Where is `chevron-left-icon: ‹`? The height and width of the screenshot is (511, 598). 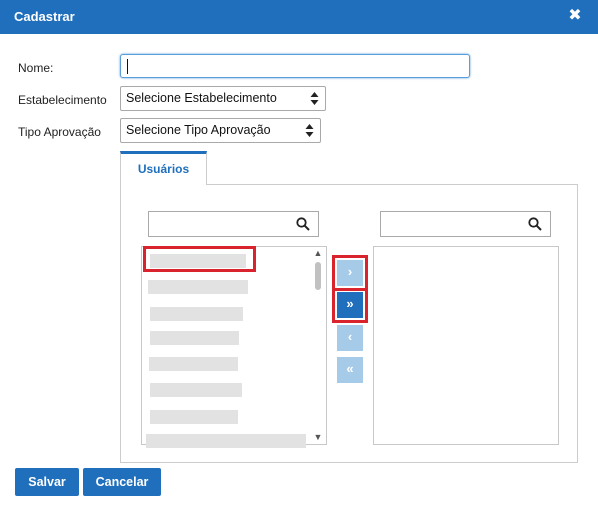 chevron-left-icon: ‹ is located at coordinates (350, 336).